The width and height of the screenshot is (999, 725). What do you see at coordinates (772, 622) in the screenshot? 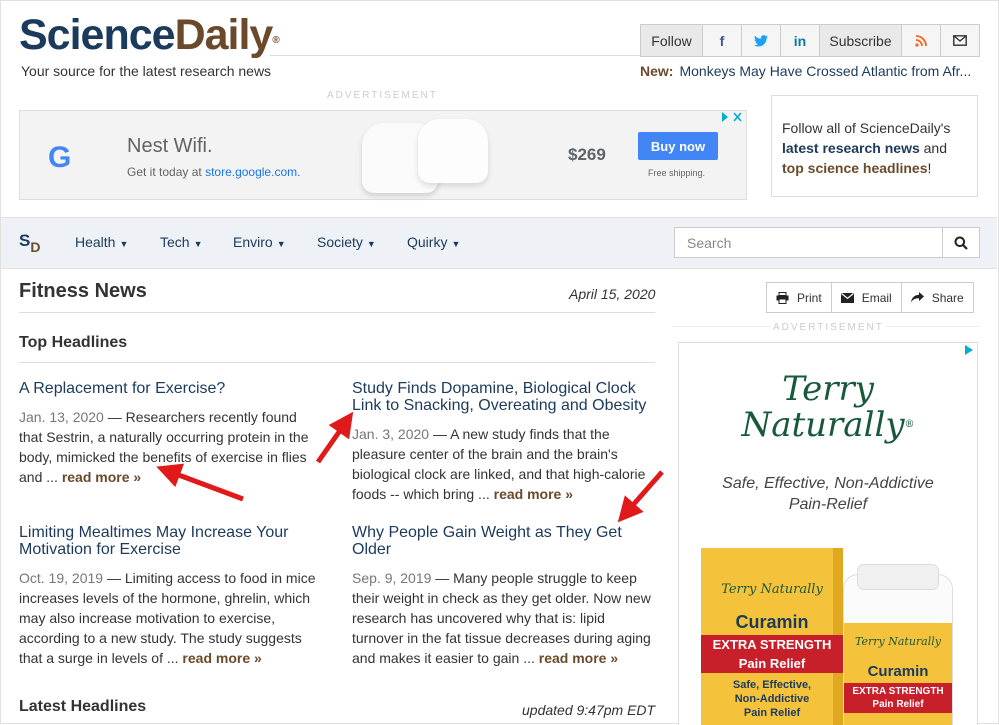
I see `product-name: Curamin` at bounding box center [772, 622].